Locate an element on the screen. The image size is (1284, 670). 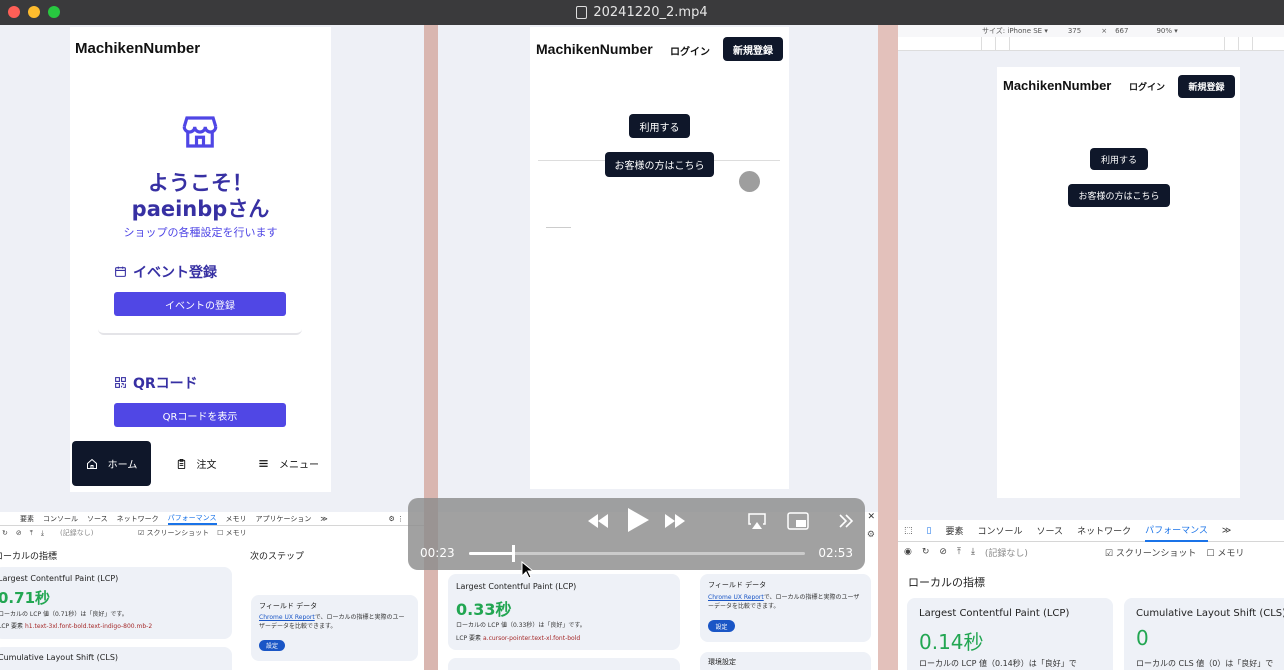
record-icon: ◉ is located at coordinates (908, 552).